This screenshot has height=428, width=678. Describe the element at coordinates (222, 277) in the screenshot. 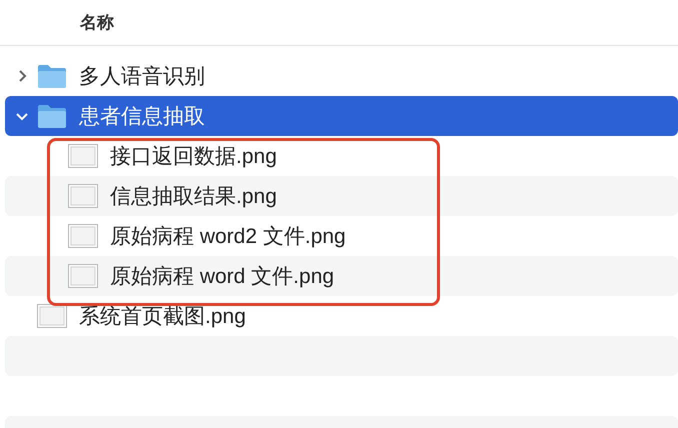

I see `file-name: 原始病程 word 文件.png` at that location.